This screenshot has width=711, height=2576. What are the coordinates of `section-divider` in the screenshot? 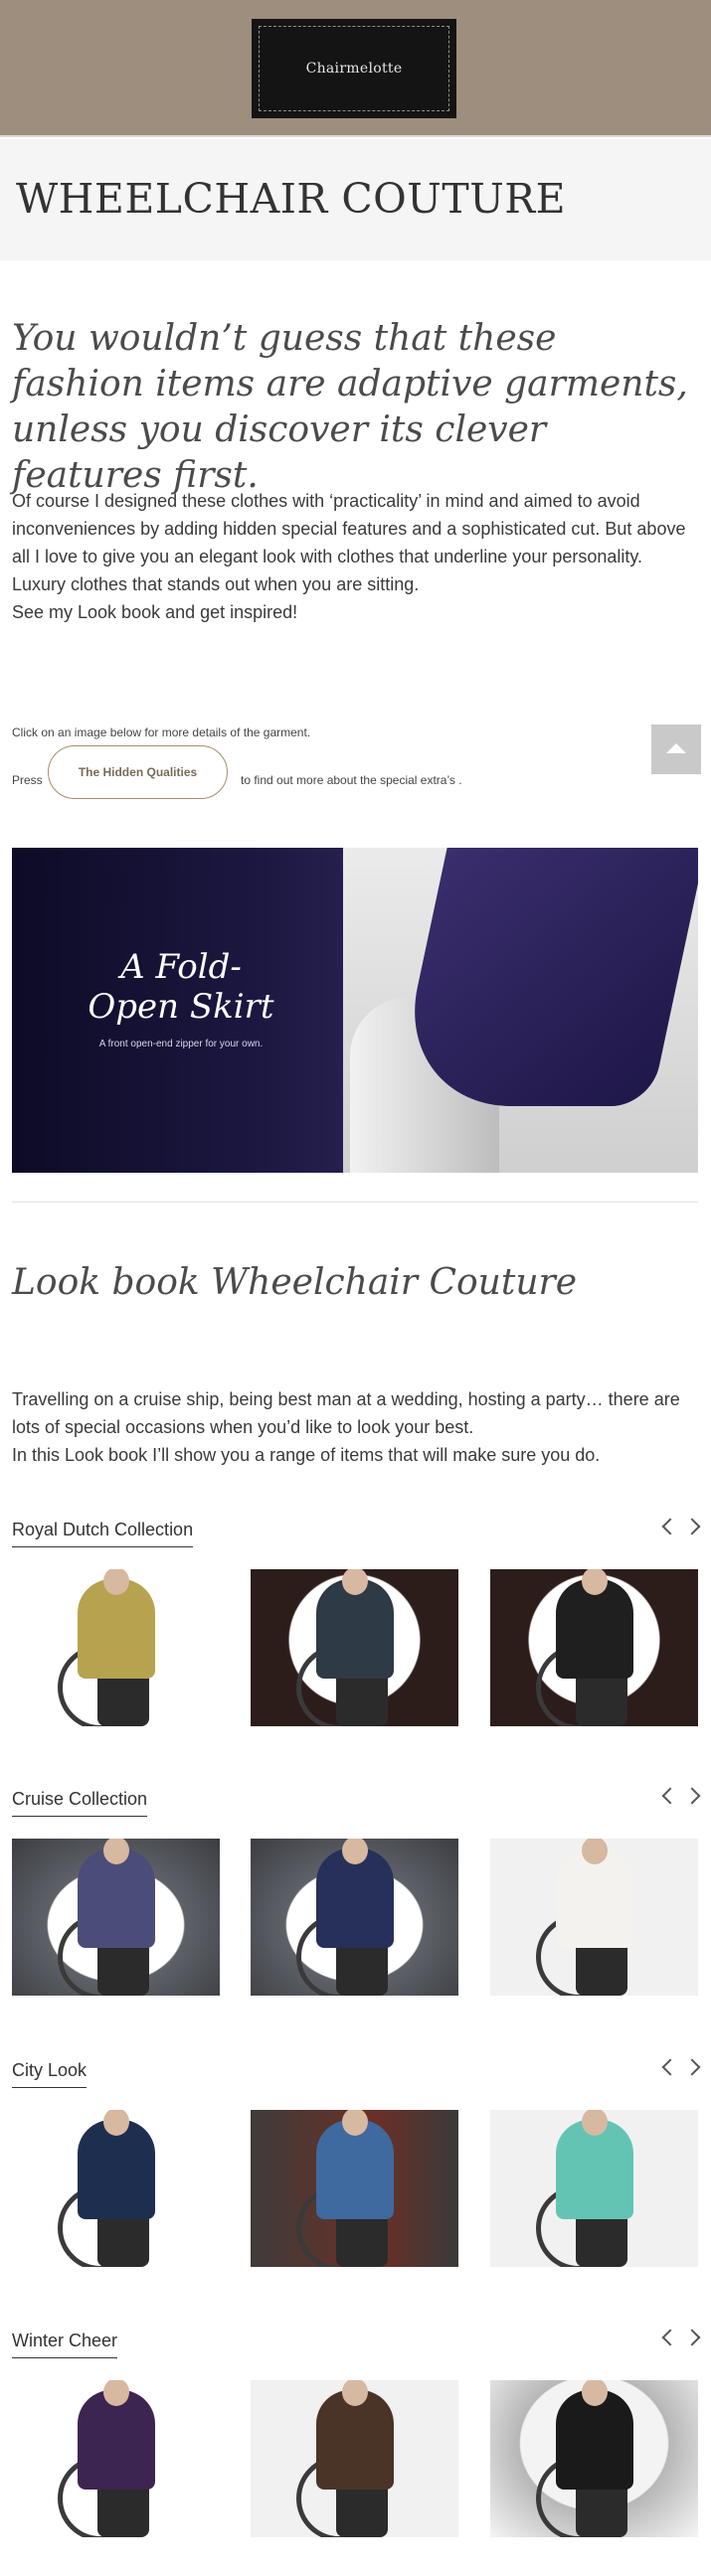 It's located at (355, 1202).